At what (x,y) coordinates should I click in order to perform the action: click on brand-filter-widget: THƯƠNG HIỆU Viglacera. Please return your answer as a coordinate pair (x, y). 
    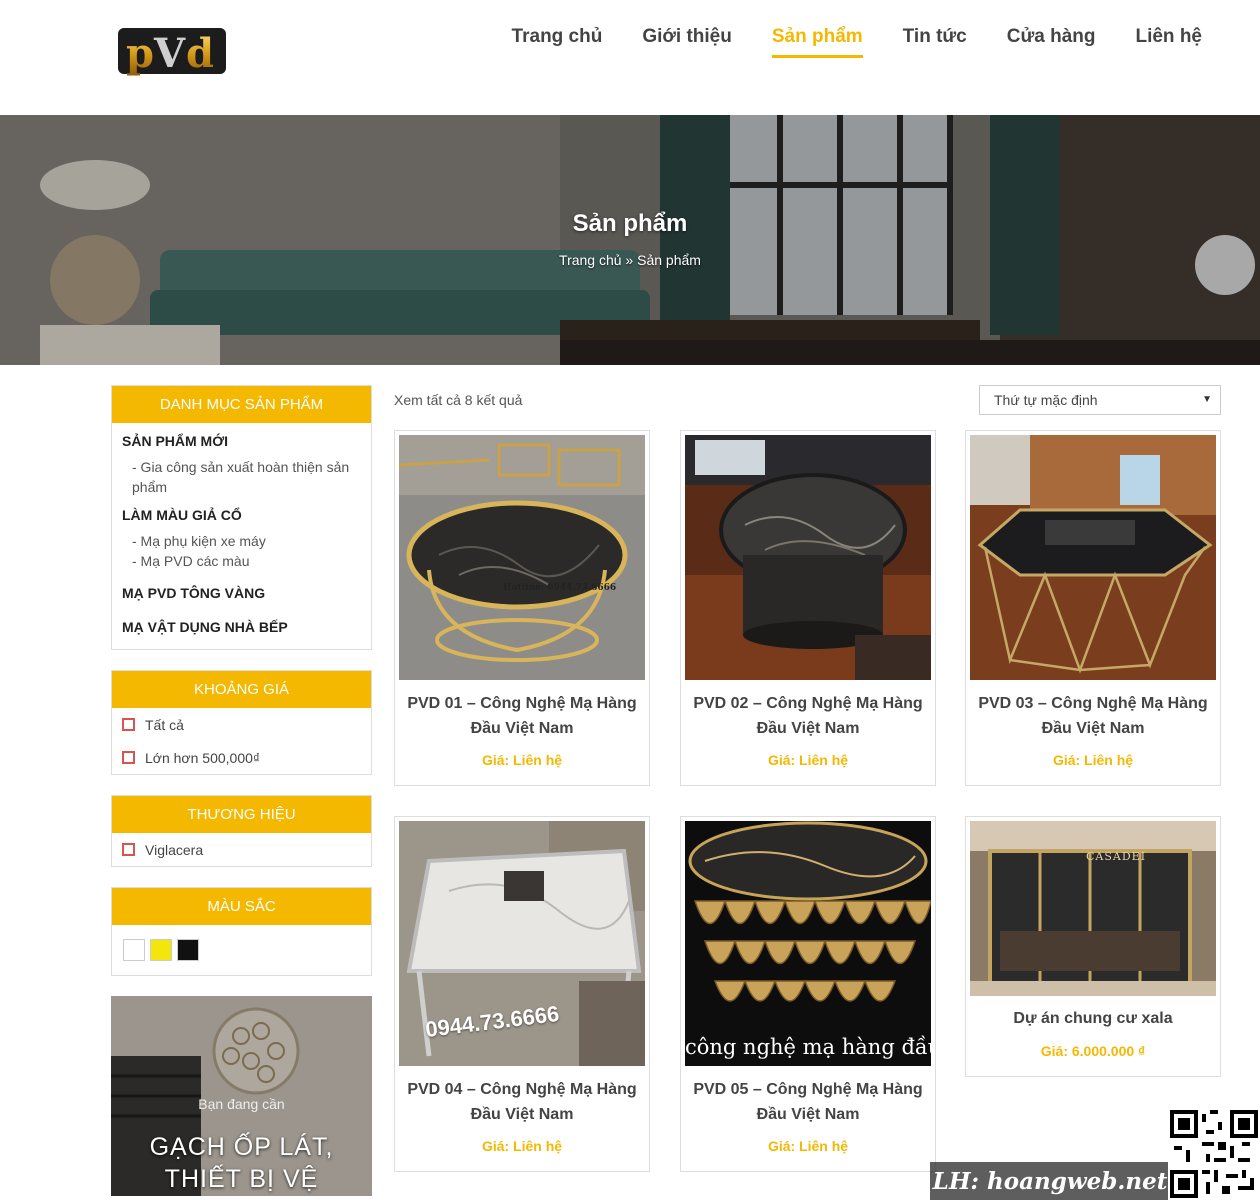
    Looking at the image, I should click on (241, 831).